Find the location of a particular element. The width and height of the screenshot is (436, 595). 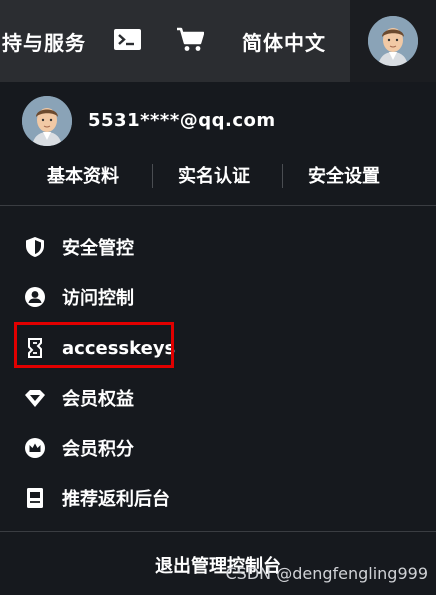

cart-button is located at coordinates (190, 41).